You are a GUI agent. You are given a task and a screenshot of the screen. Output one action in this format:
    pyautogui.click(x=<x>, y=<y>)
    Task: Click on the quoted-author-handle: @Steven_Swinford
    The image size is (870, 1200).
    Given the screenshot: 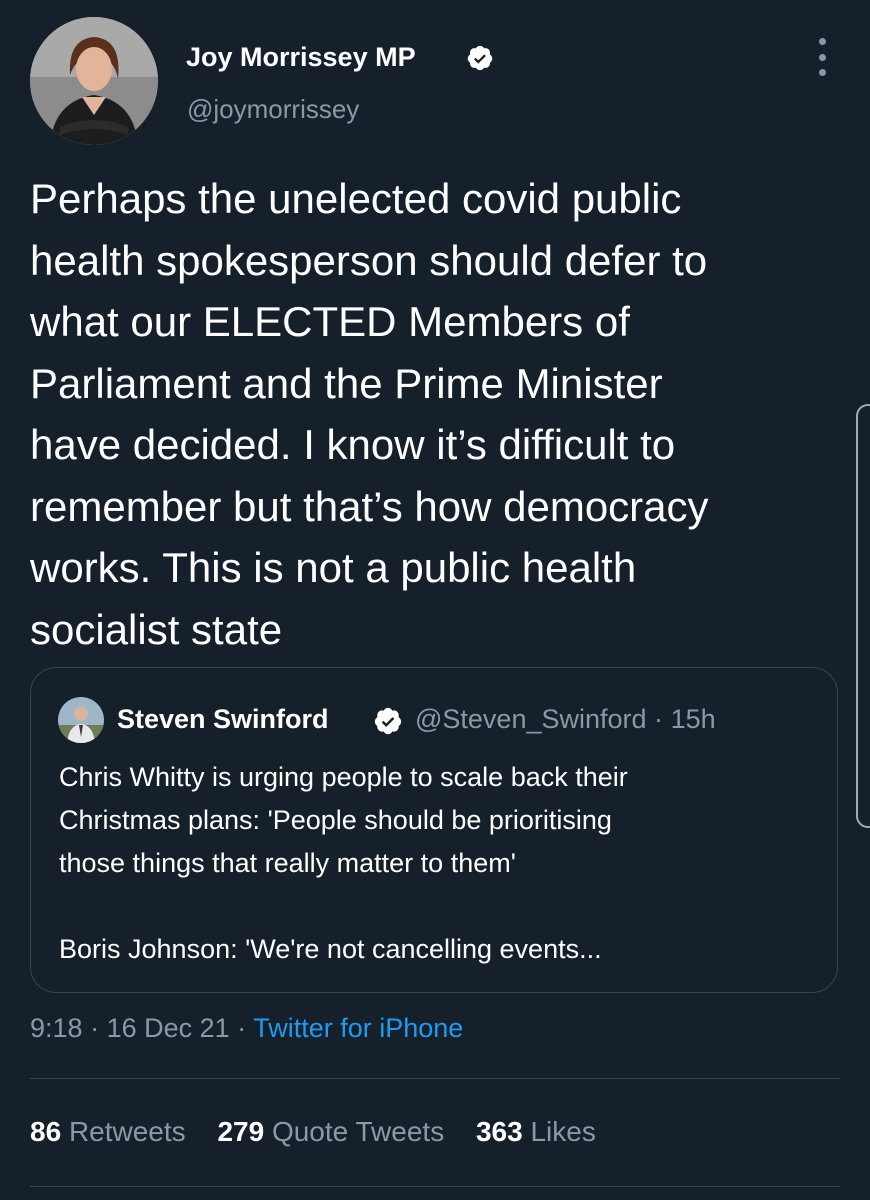 What is the action you would take?
    pyautogui.click(x=531, y=719)
    